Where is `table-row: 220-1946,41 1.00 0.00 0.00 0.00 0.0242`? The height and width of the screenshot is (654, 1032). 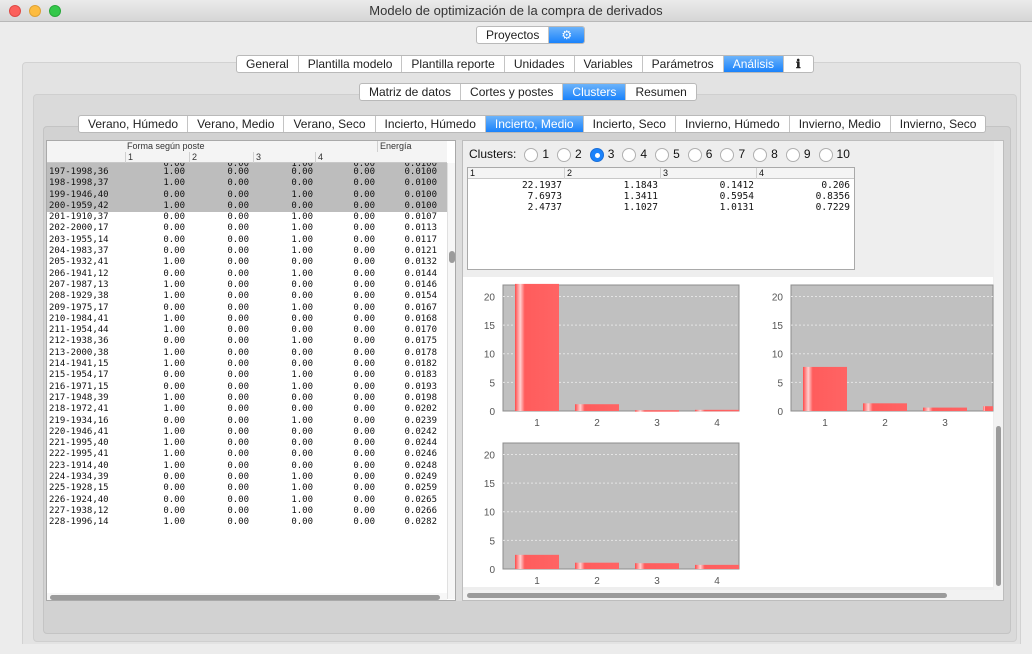
table-row: 220-1946,41 1.00 0.00 0.00 0.00 0.0242 is located at coordinates (247, 432).